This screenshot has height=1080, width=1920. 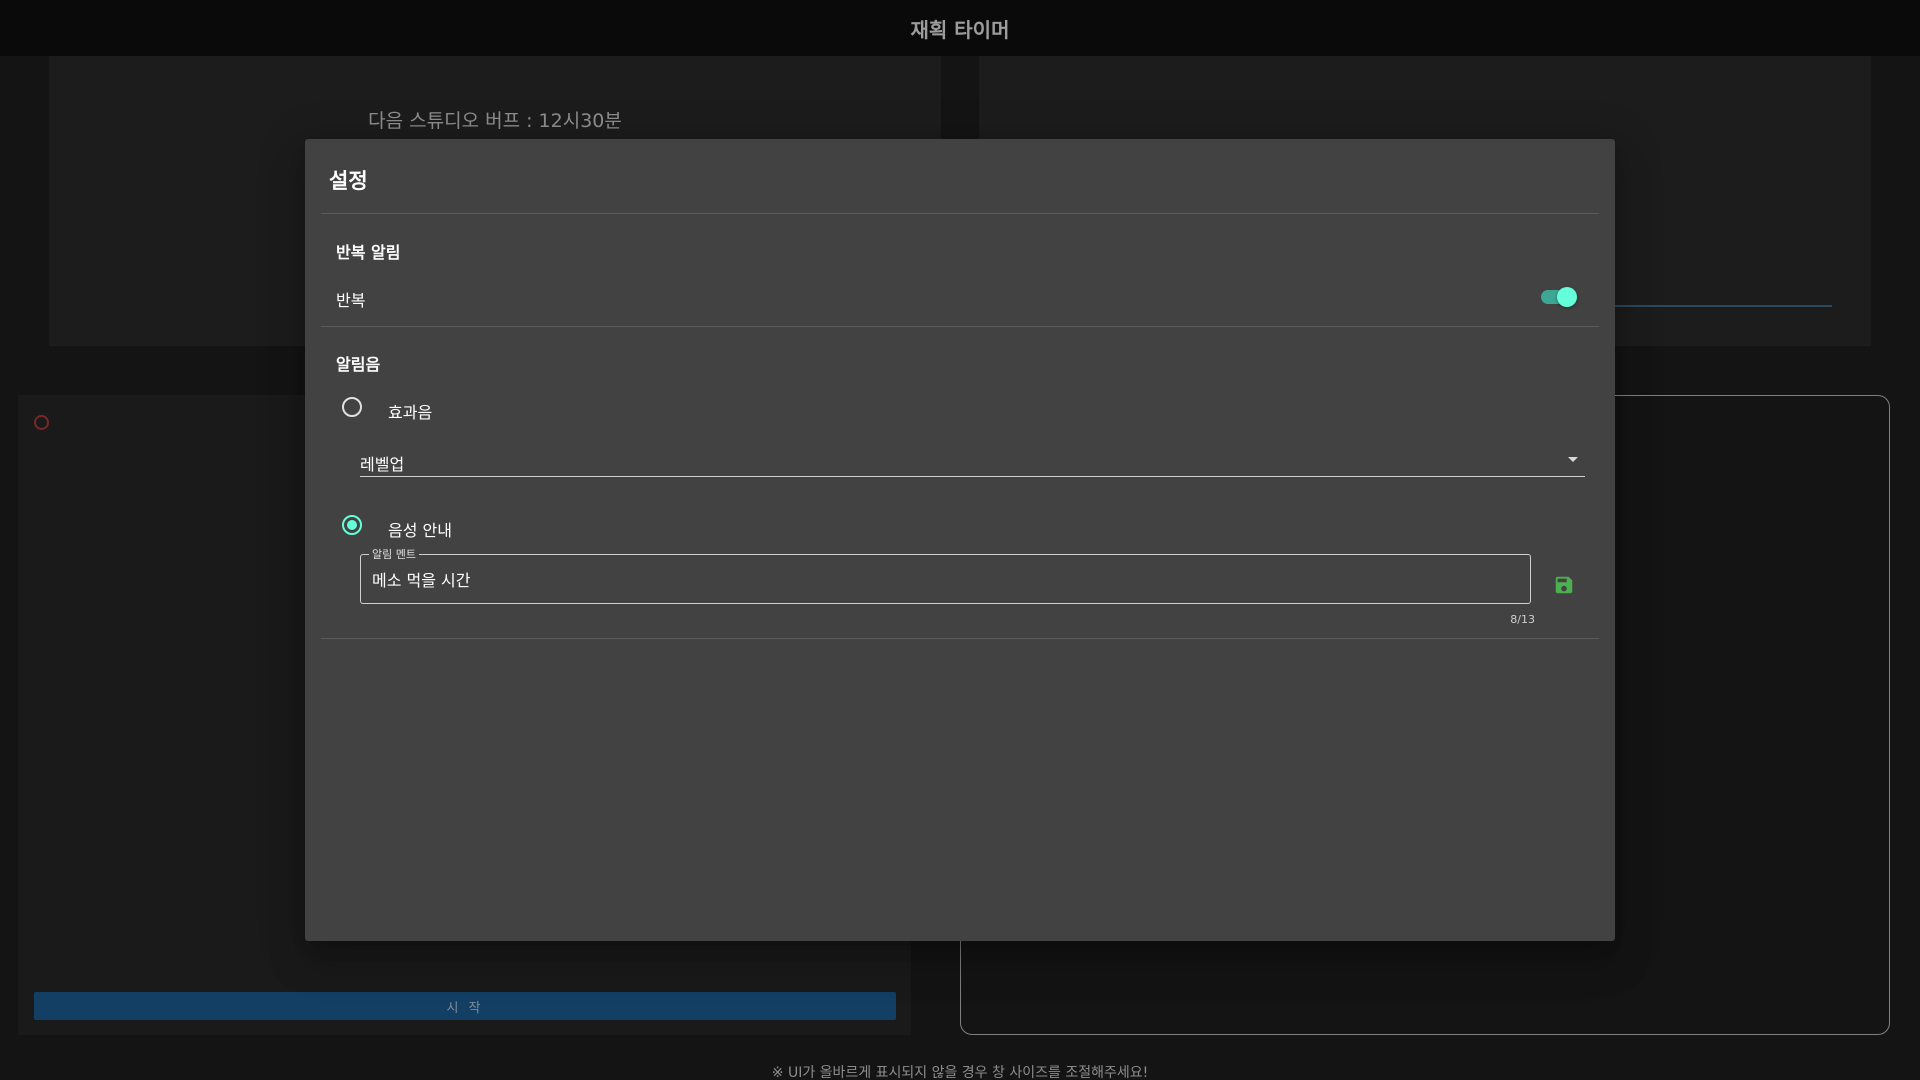 I want to click on sound-section-heading: 알림음, so click(x=358, y=364).